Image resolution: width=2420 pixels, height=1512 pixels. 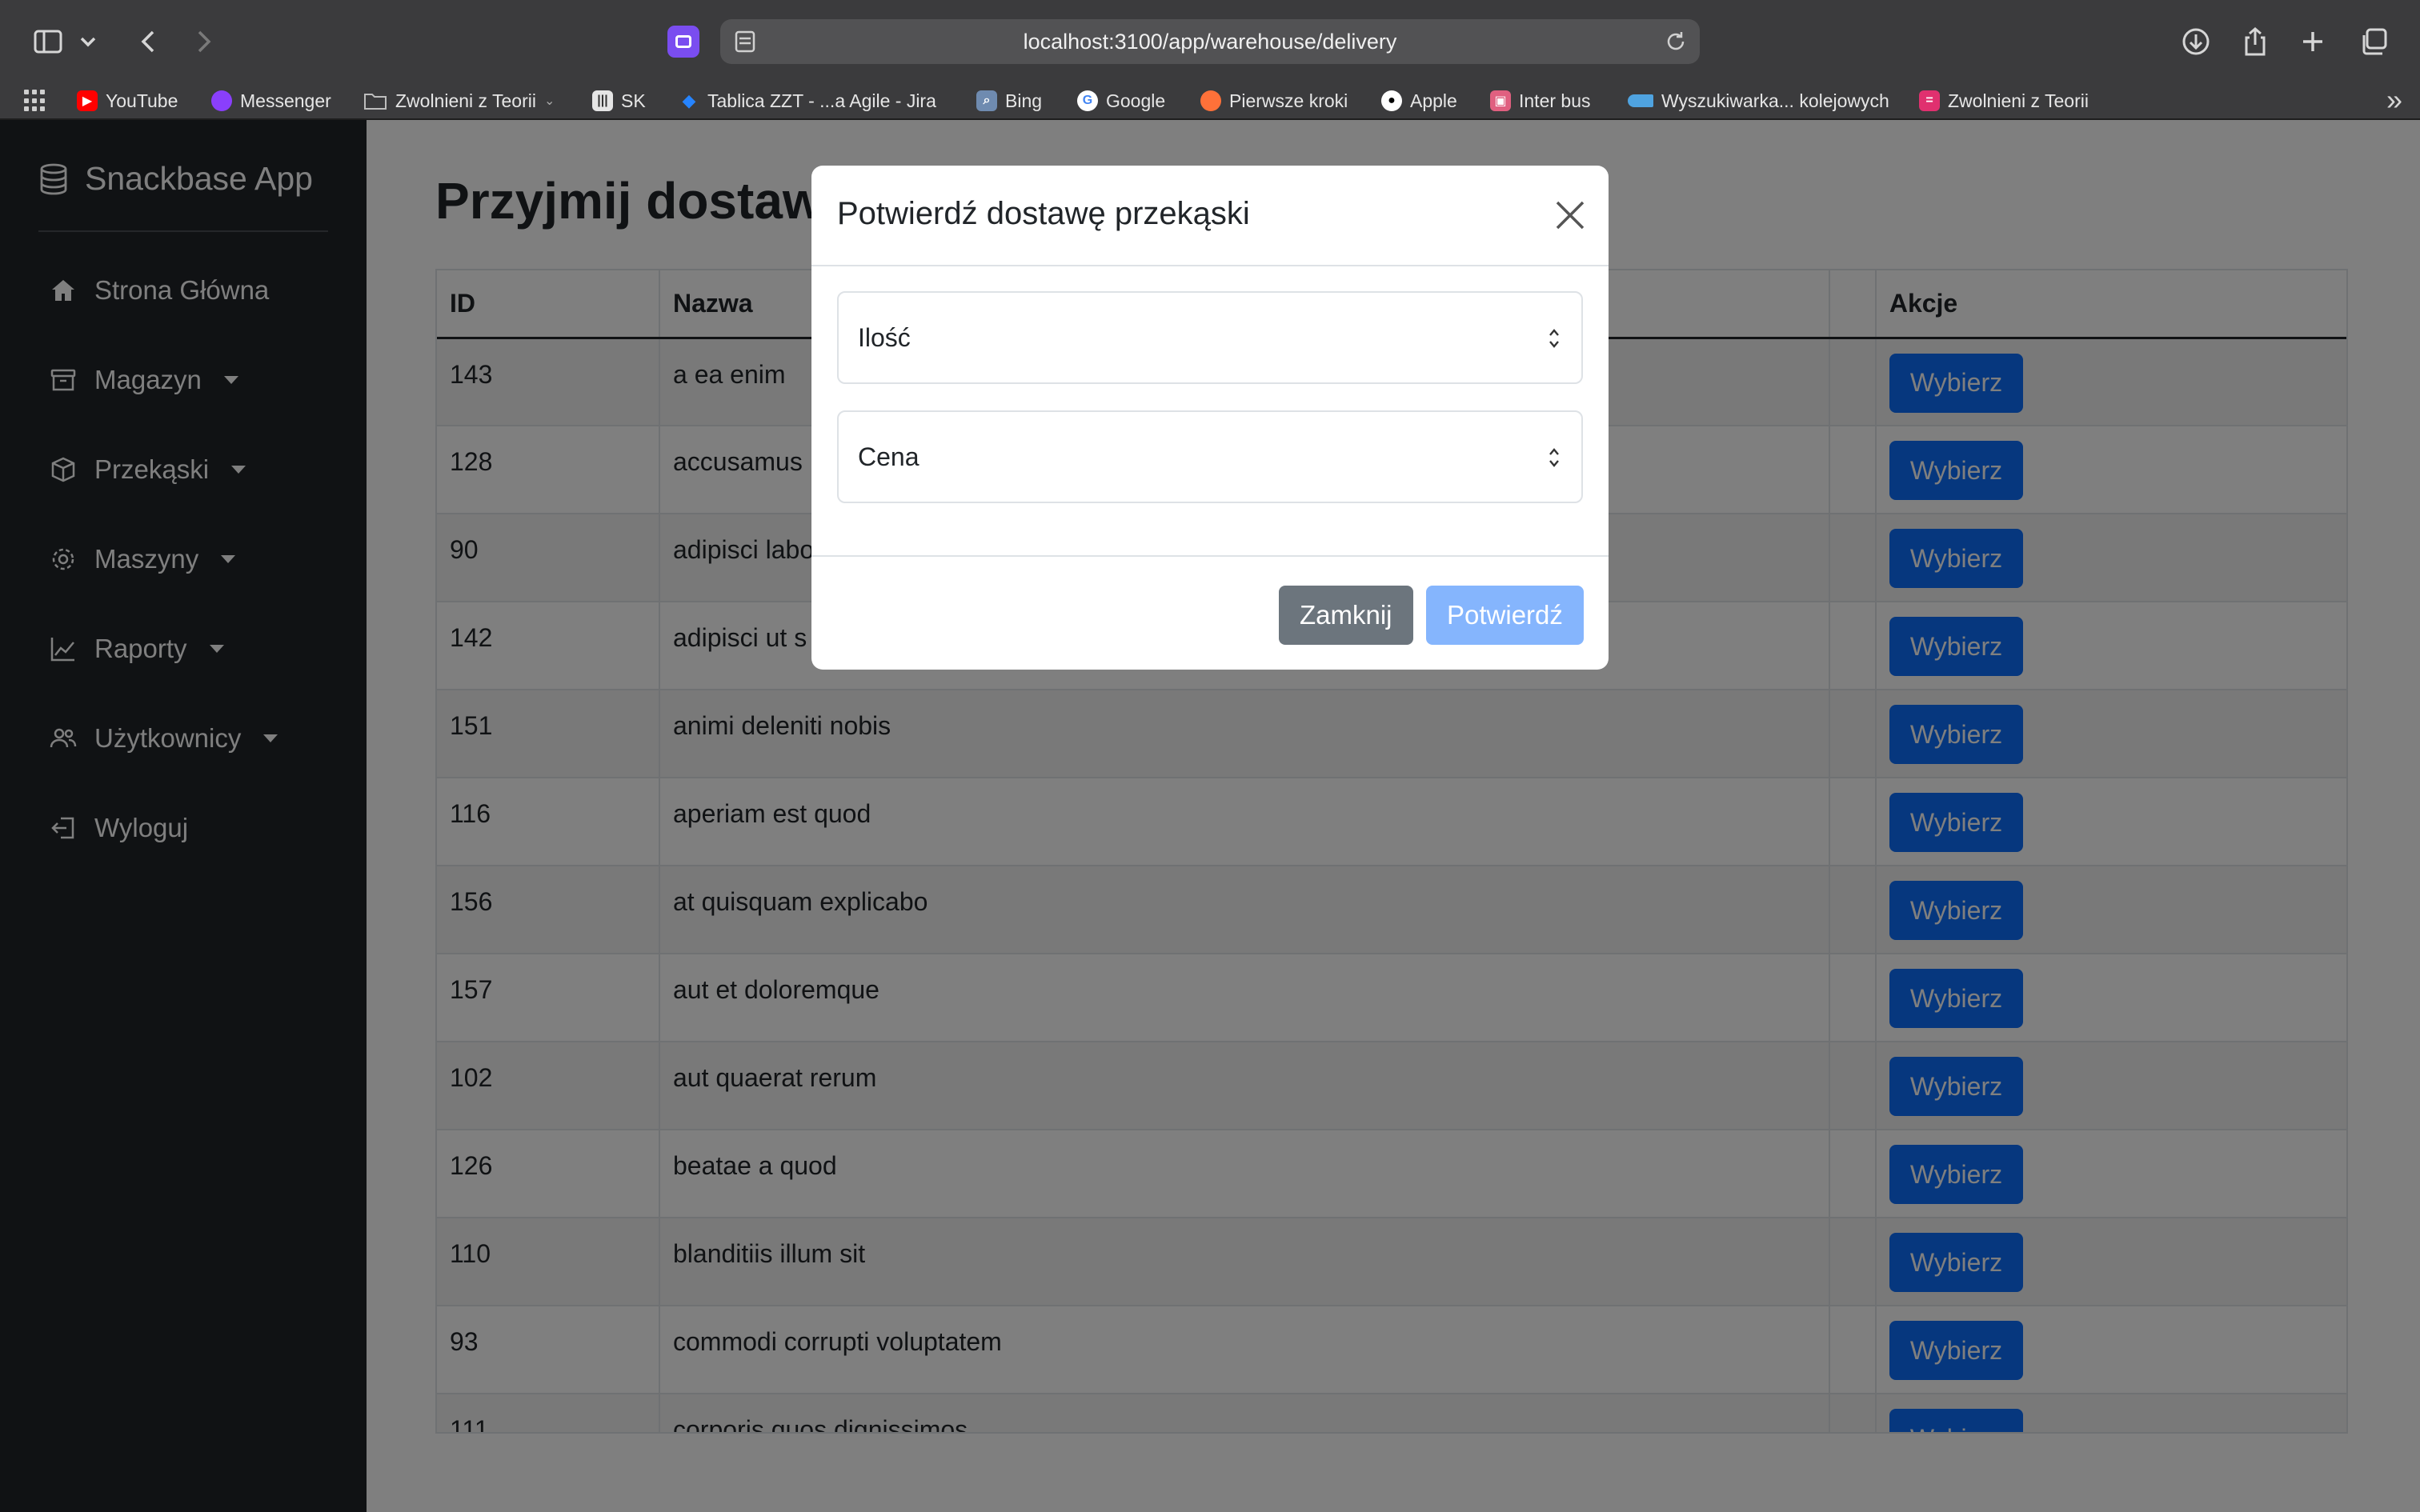 What do you see at coordinates (1775, 100) in the screenshot?
I see `bookmark-label: Wyszukiwarka... kolejowych` at bounding box center [1775, 100].